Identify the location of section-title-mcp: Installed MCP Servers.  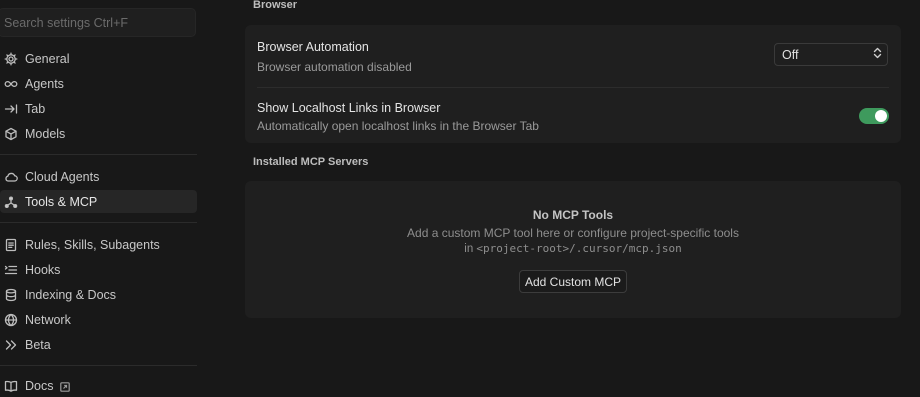
(311, 162).